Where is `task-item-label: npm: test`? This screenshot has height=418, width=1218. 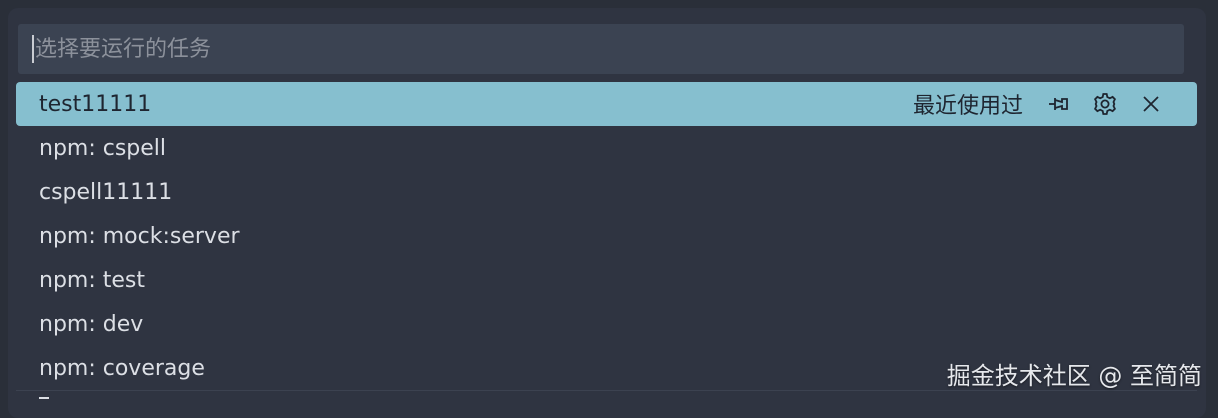 task-item-label: npm: test is located at coordinates (92, 280).